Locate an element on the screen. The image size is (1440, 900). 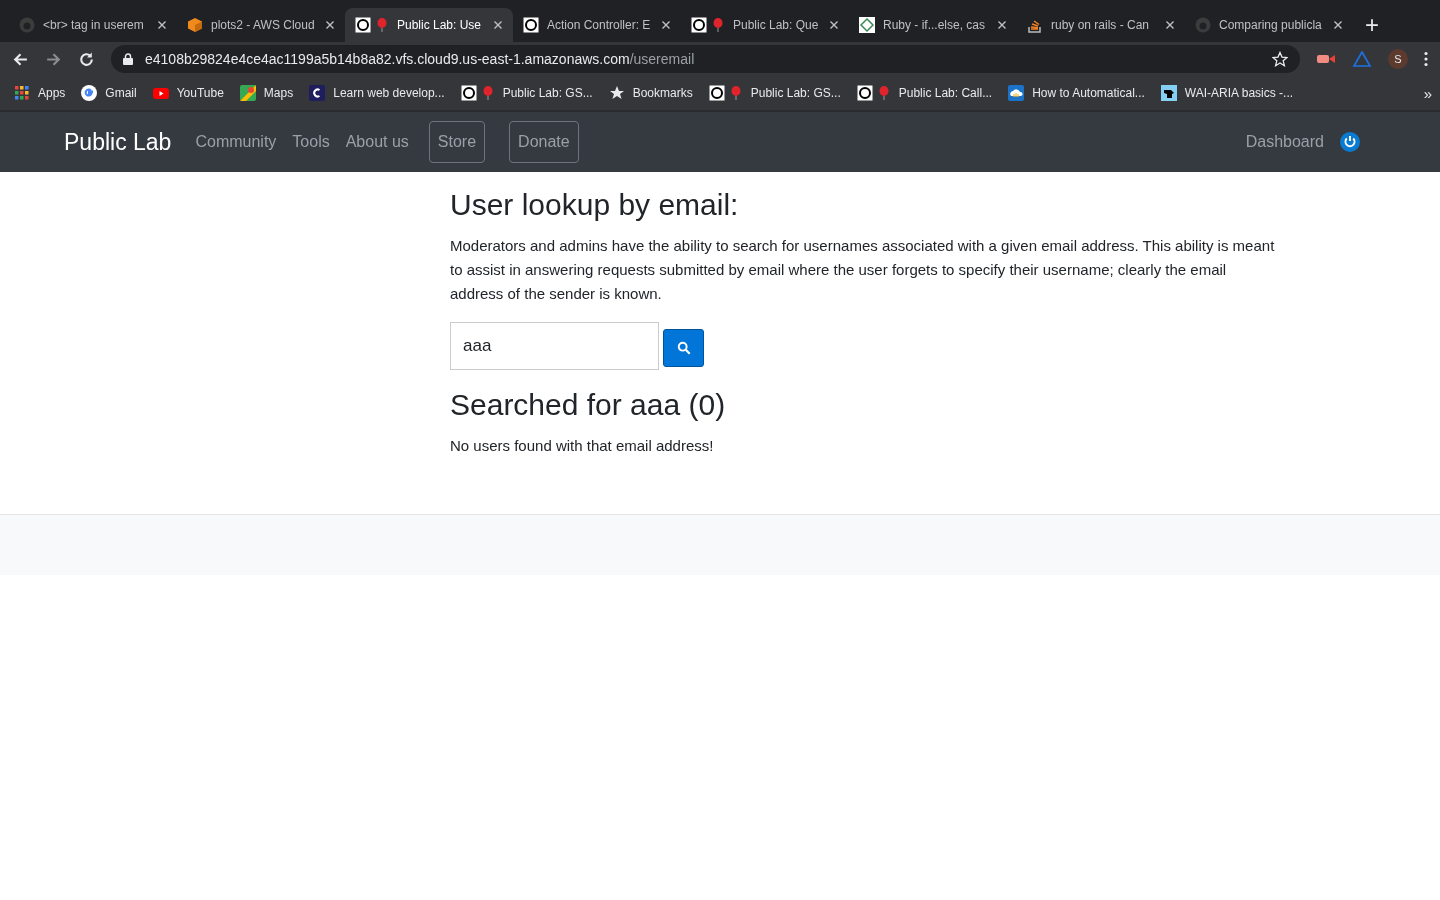
google-g-icon is located at coordinates (89, 93).